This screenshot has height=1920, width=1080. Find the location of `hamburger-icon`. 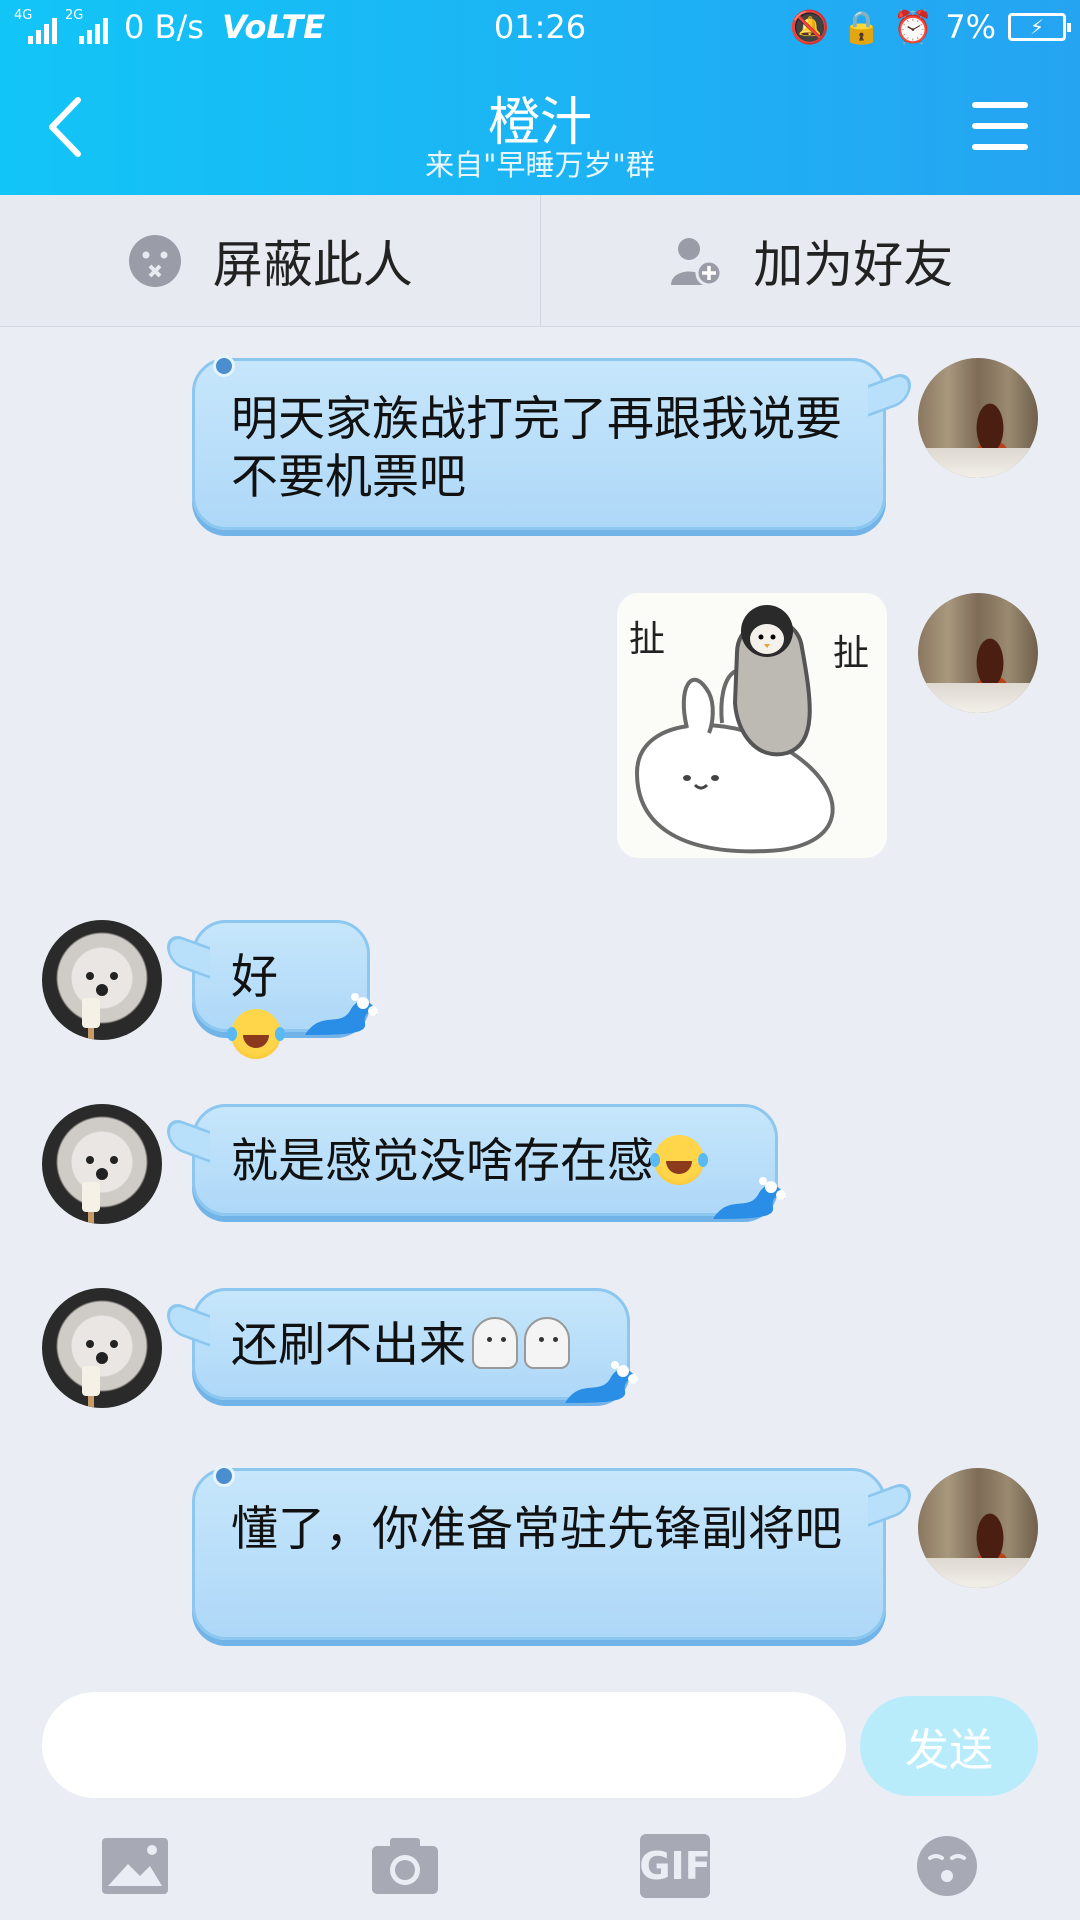

hamburger-icon is located at coordinates (1000, 105).